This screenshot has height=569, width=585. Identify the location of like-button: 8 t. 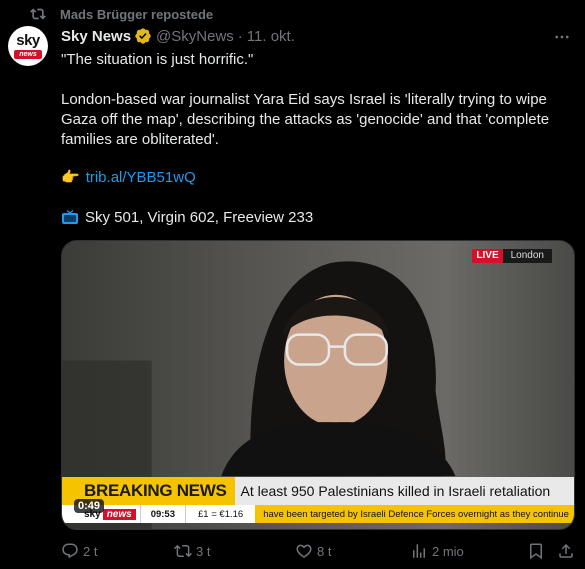
(313, 551).